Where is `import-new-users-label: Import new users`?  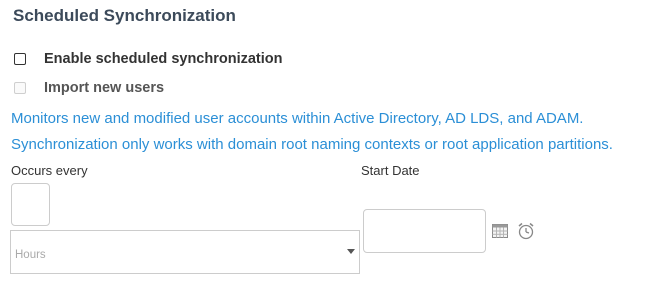 import-new-users-label: Import new users is located at coordinates (104, 88).